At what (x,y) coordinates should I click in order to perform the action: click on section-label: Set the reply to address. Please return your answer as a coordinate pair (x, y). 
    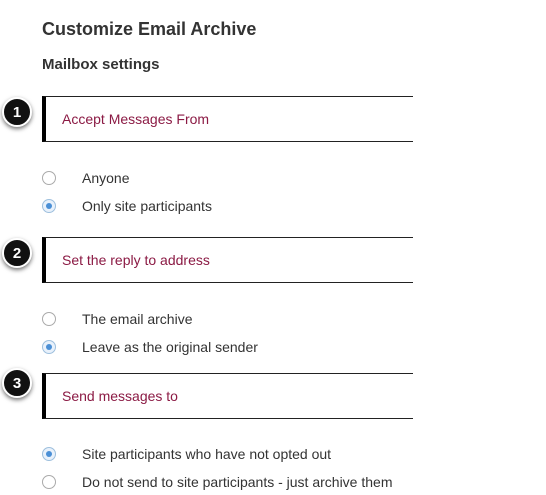
    Looking at the image, I should click on (136, 260).